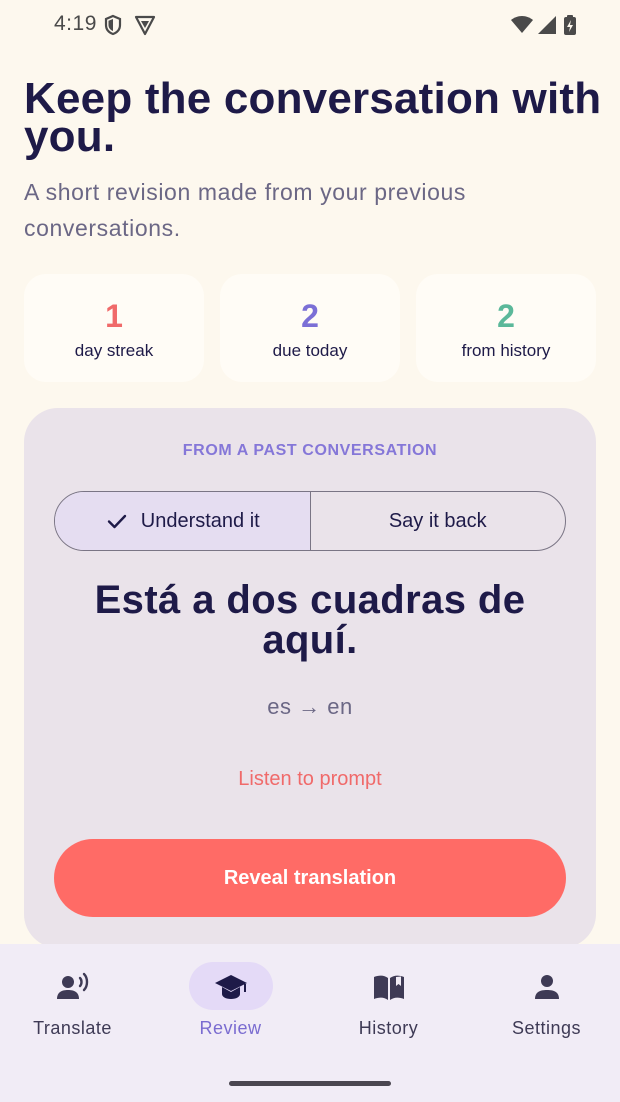 This screenshot has height=1102, width=620. I want to click on nav-label-translate: Translate, so click(72, 1028).